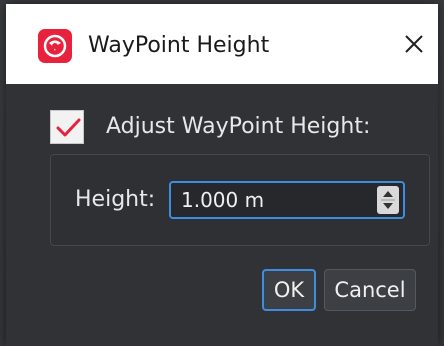 The width and height of the screenshot is (444, 346). What do you see at coordinates (179, 45) in the screenshot?
I see `dialog-title: WayPoint Height` at bounding box center [179, 45].